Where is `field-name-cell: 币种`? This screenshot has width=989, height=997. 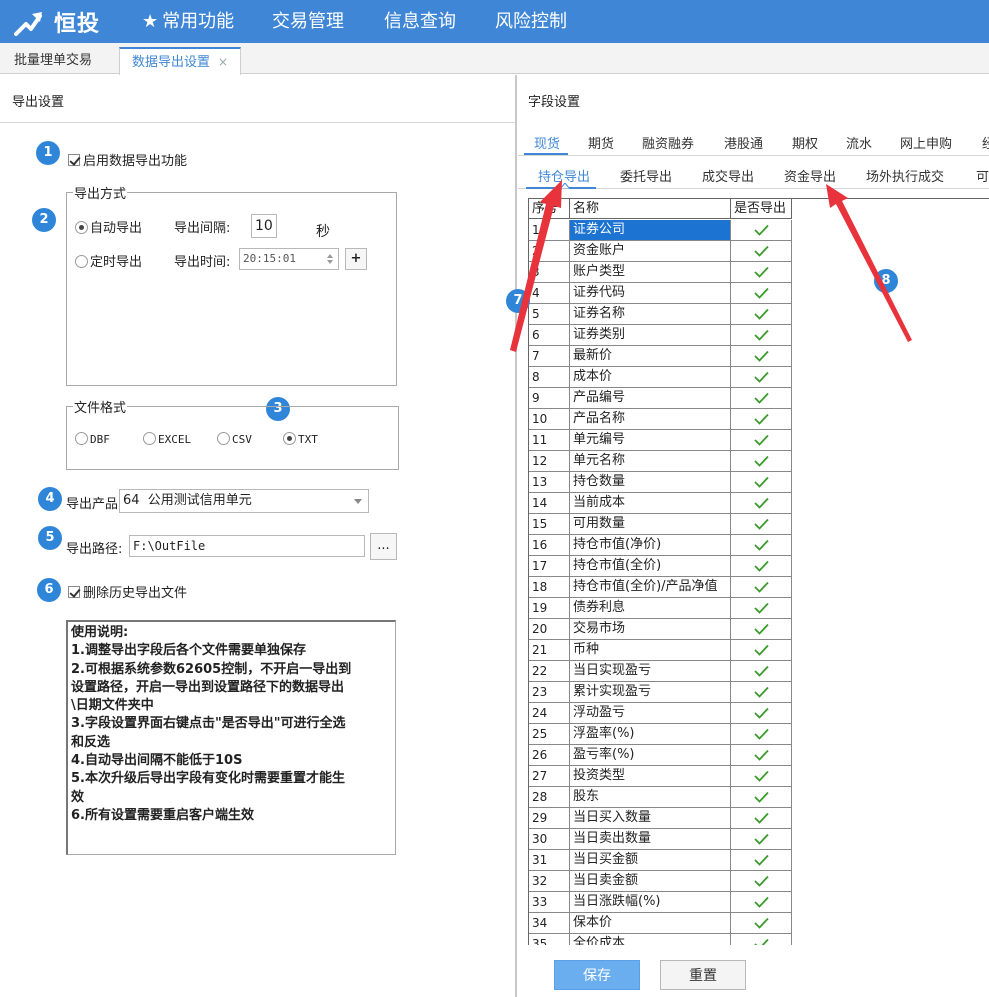 field-name-cell: 币种 is located at coordinates (650, 650).